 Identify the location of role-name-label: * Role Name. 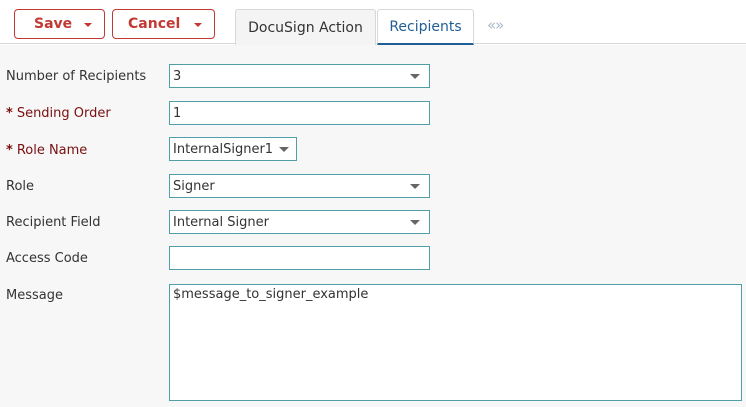
(47, 150).